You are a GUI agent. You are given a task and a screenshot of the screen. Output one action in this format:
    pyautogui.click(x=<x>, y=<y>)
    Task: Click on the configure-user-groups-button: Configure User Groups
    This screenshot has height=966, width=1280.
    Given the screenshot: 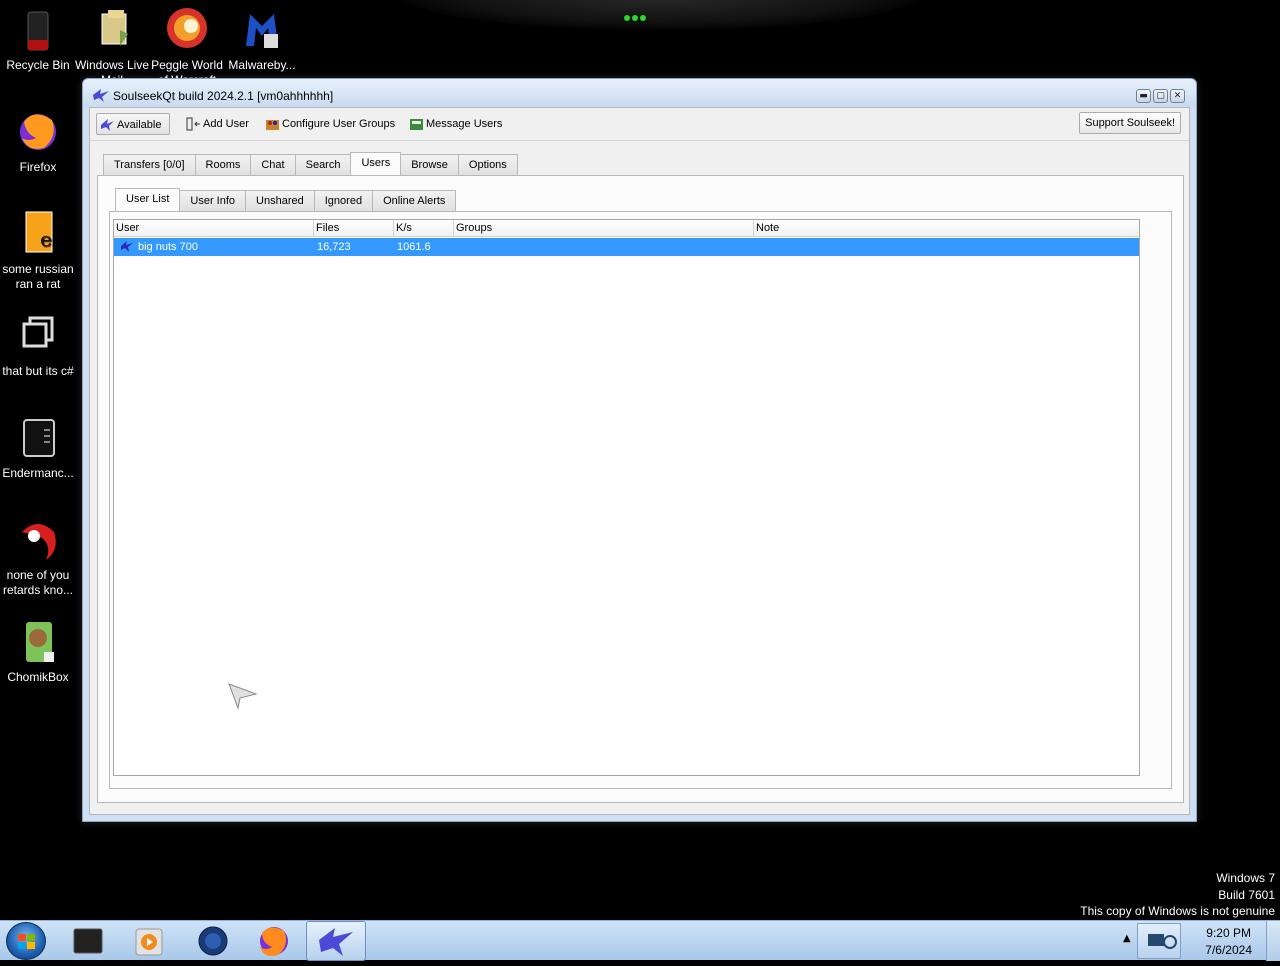 What is the action you would take?
    pyautogui.click(x=328, y=124)
    